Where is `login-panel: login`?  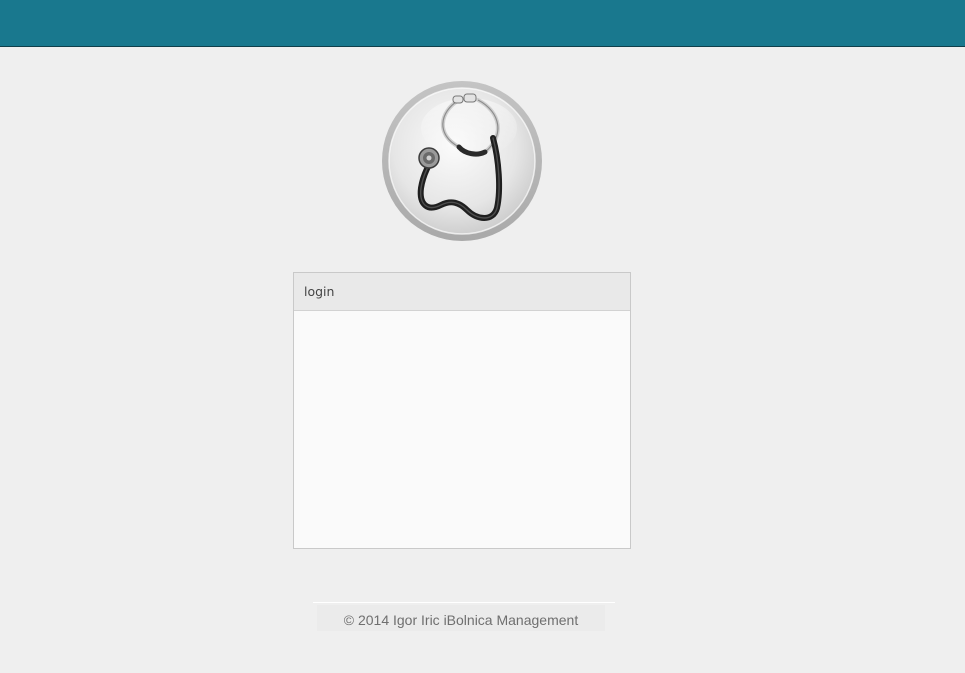 login-panel: login is located at coordinates (462, 410).